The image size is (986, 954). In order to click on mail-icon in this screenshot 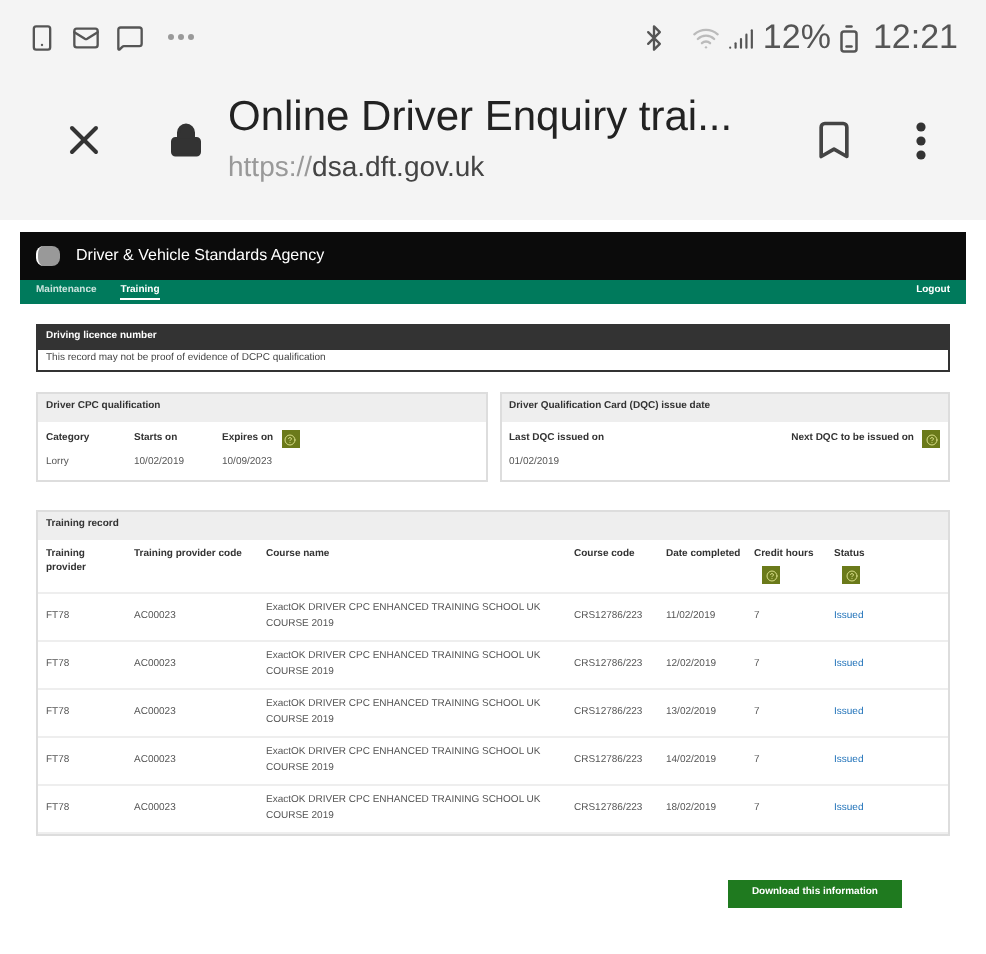, I will do `click(86, 38)`.